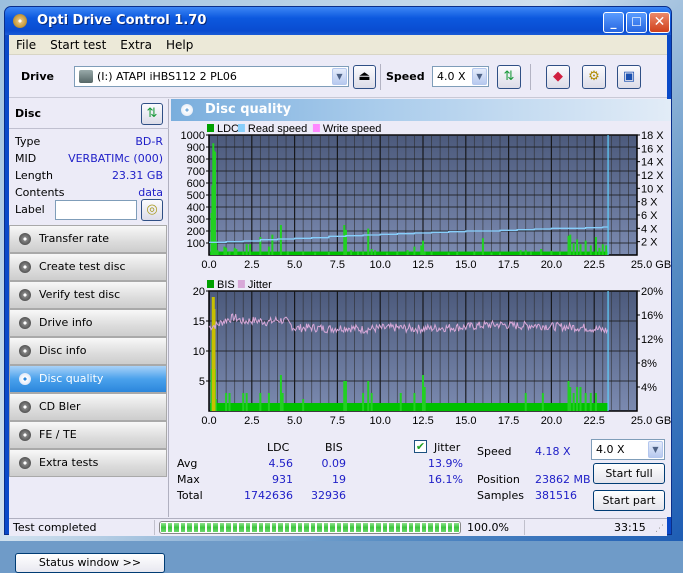  Describe the element at coordinates (88, 351) in the screenshot. I see `nav-disc-info: Disc info` at that location.